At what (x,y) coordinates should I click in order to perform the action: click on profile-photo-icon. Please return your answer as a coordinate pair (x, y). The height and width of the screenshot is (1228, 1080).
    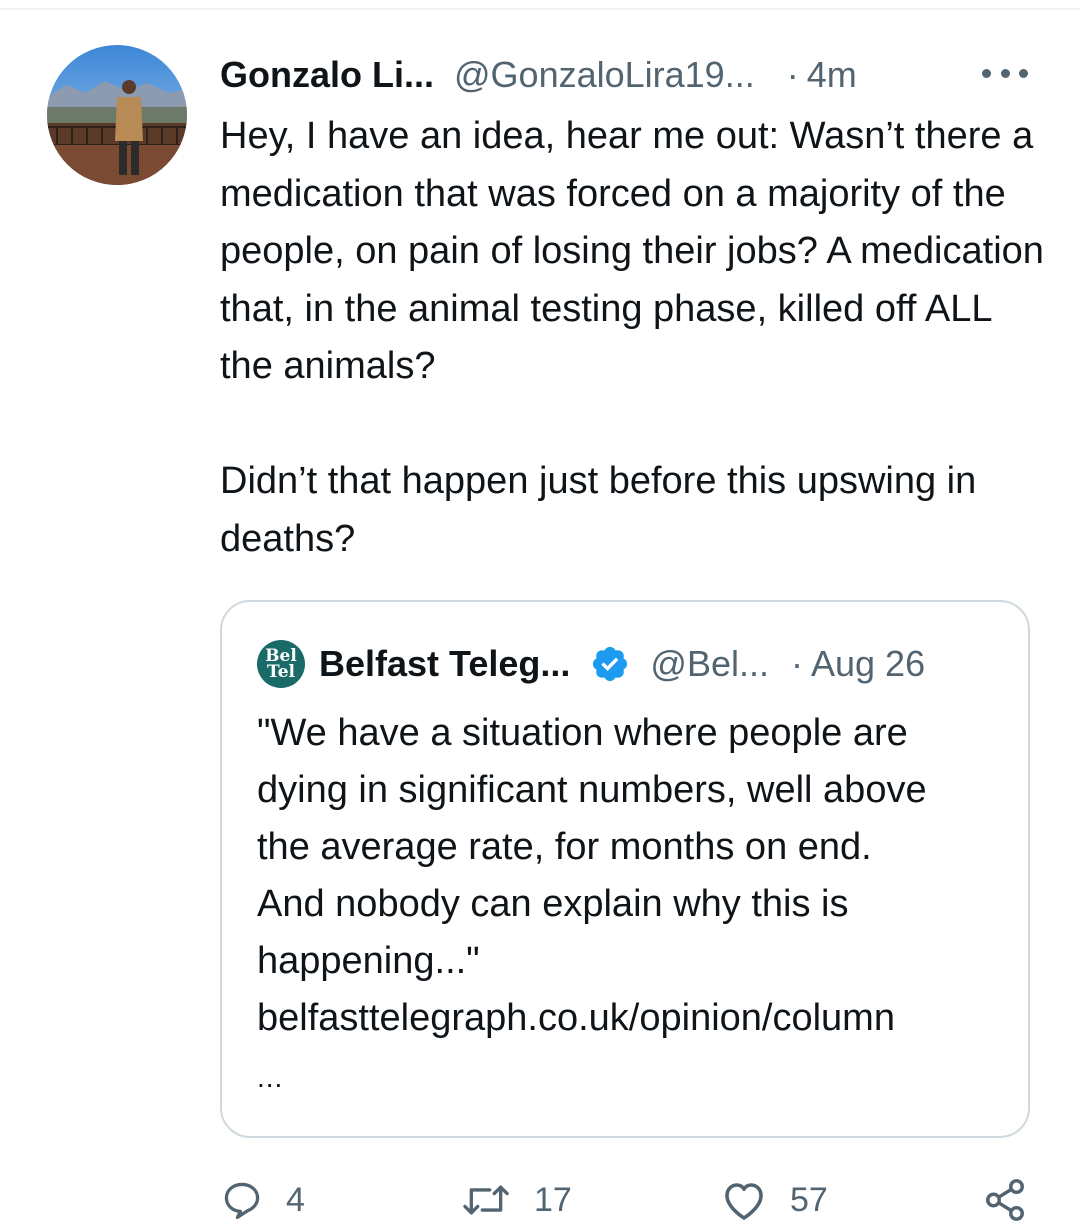
    Looking at the image, I should click on (117, 115).